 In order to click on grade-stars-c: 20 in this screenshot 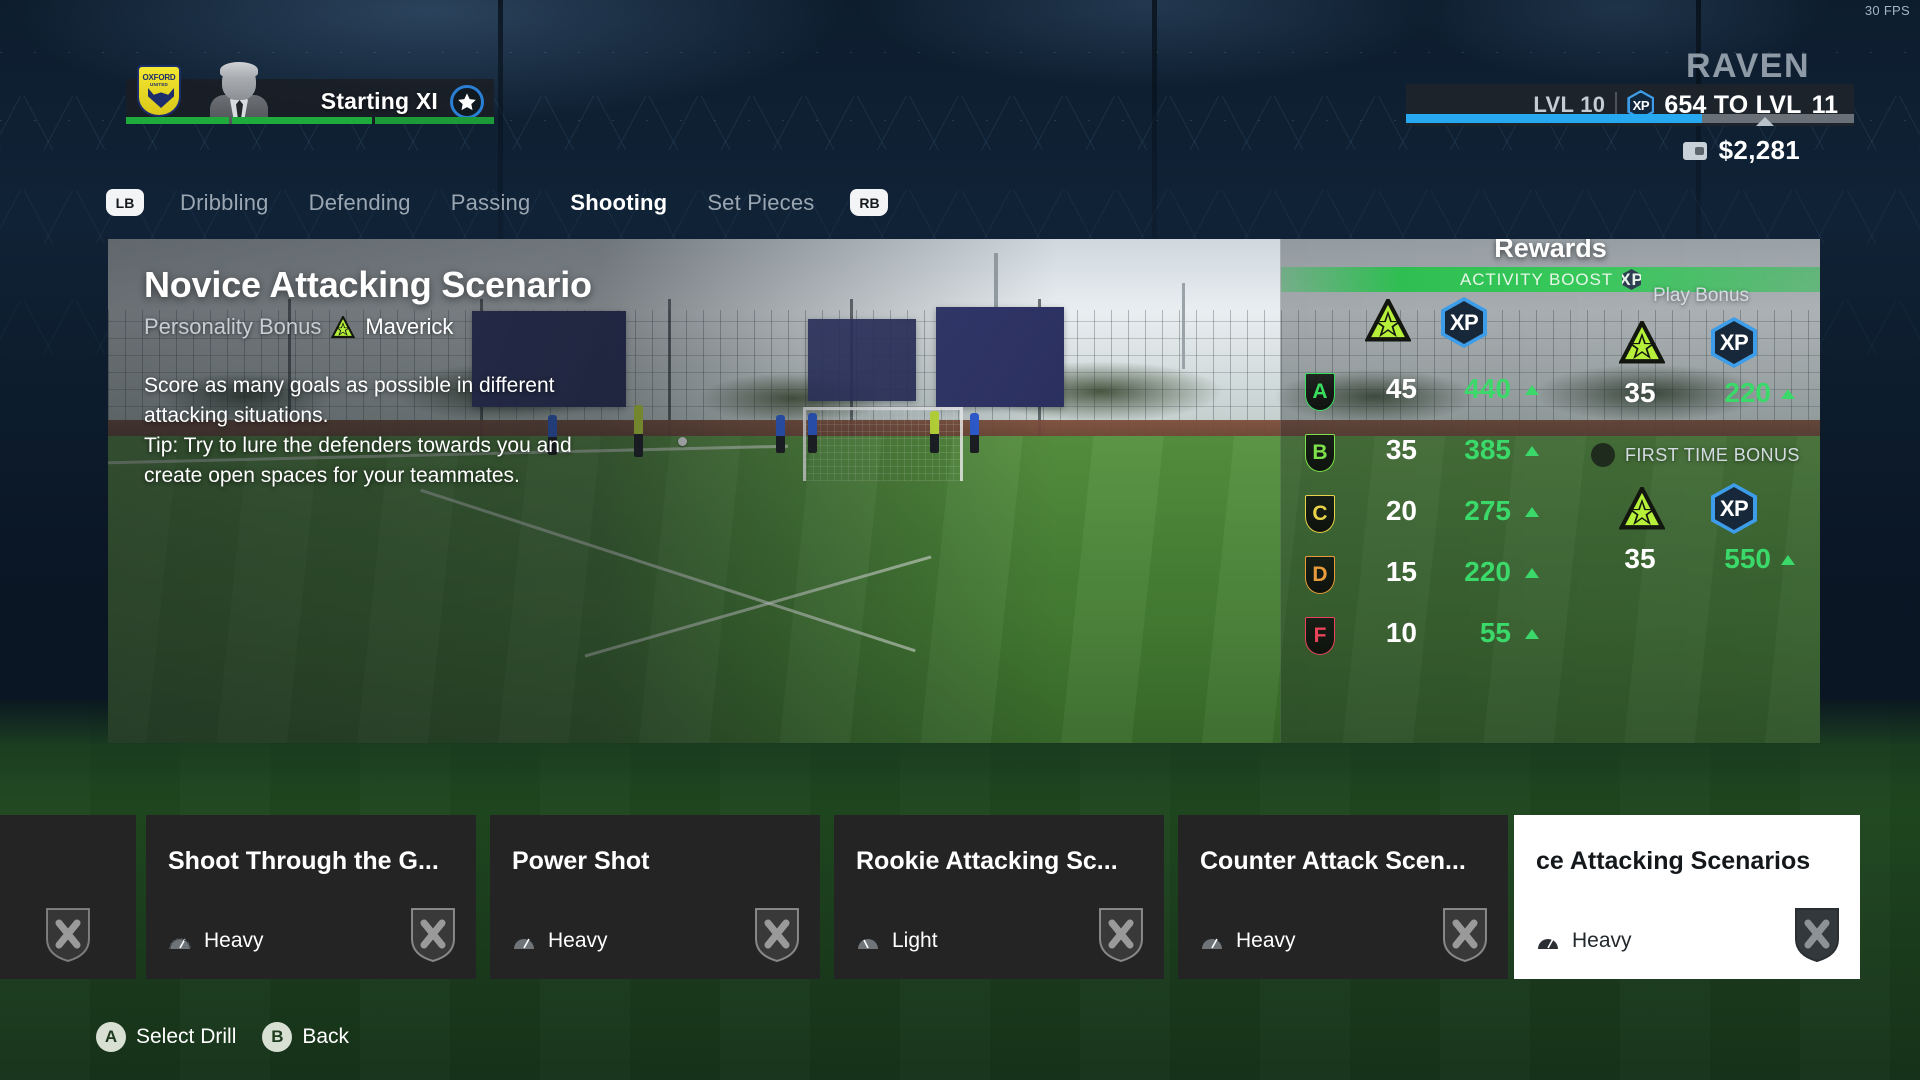, I will do `click(1401, 510)`.